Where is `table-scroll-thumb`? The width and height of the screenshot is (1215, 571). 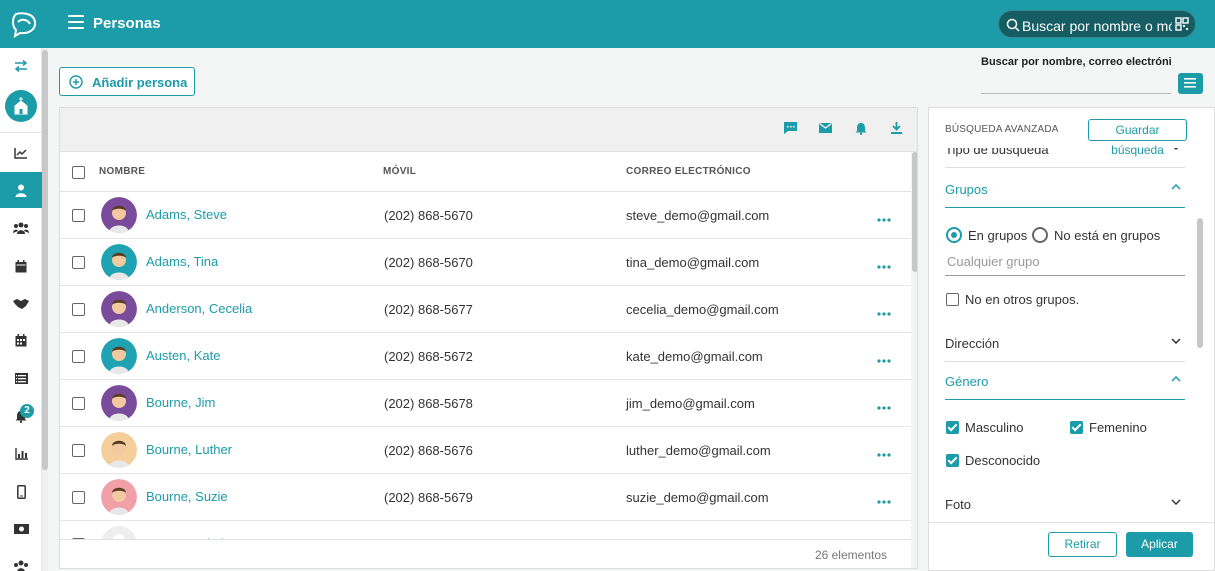 table-scroll-thumb is located at coordinates (914, 212).